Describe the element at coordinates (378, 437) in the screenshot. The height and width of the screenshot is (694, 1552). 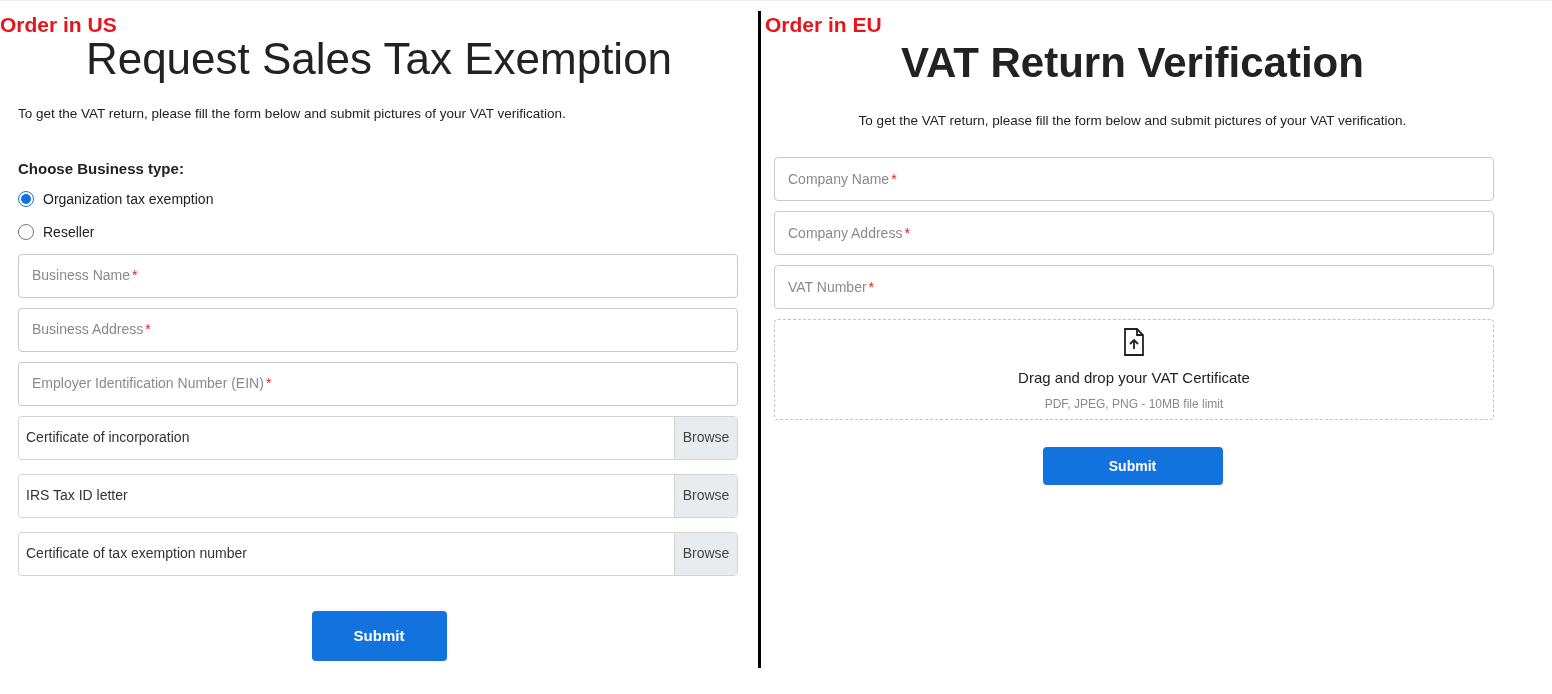
I see `file-field: Certificate of incorporation Browse` at that location.